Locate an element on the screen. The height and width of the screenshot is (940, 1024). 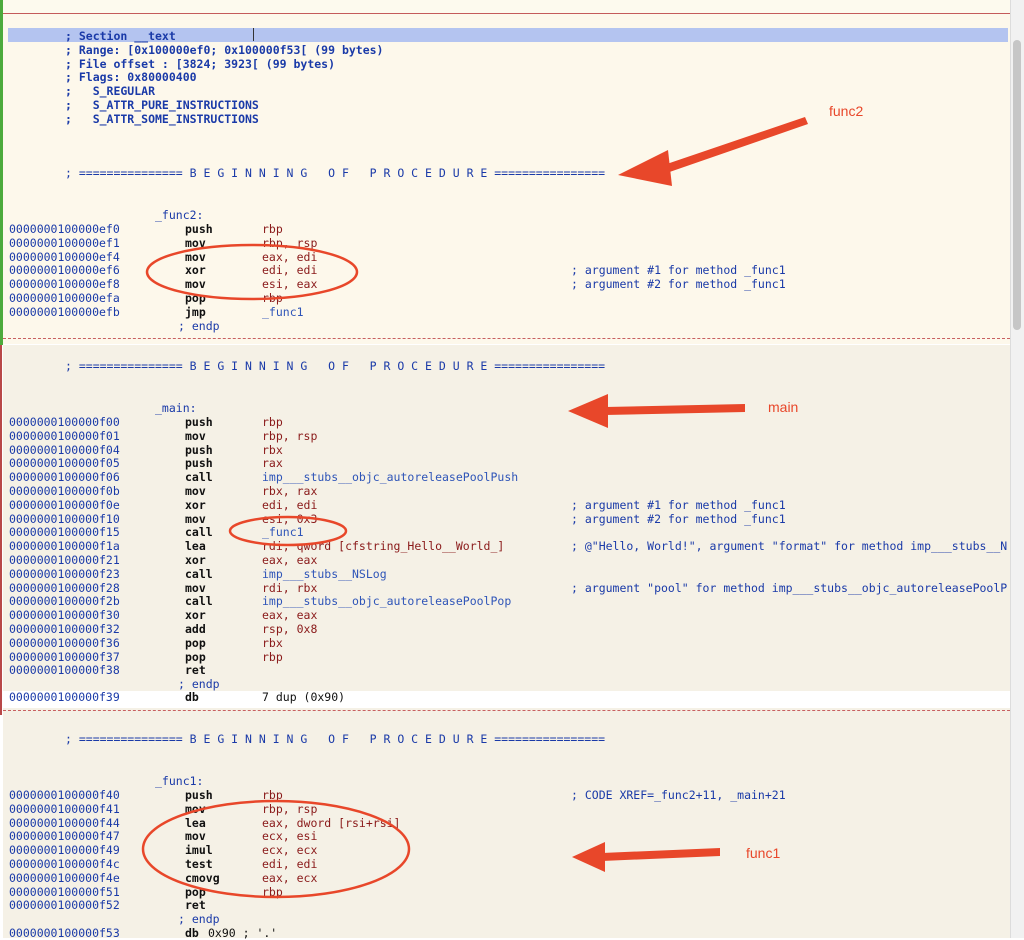
instruction-comment: ; argument #1 for method _func1 is located at coordinates (678, 504).